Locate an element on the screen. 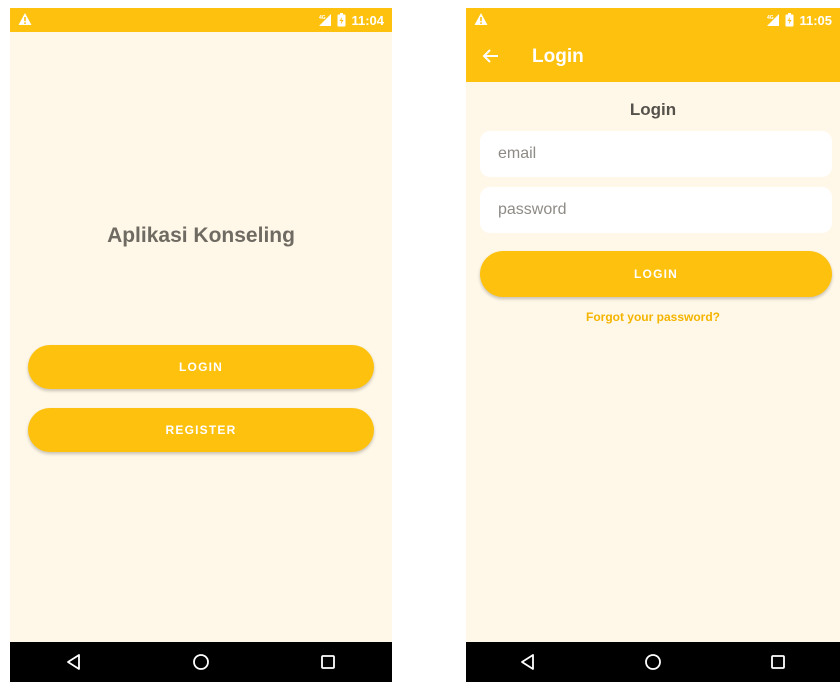  login-button: LOGIN is located at coordinates (201, 367).